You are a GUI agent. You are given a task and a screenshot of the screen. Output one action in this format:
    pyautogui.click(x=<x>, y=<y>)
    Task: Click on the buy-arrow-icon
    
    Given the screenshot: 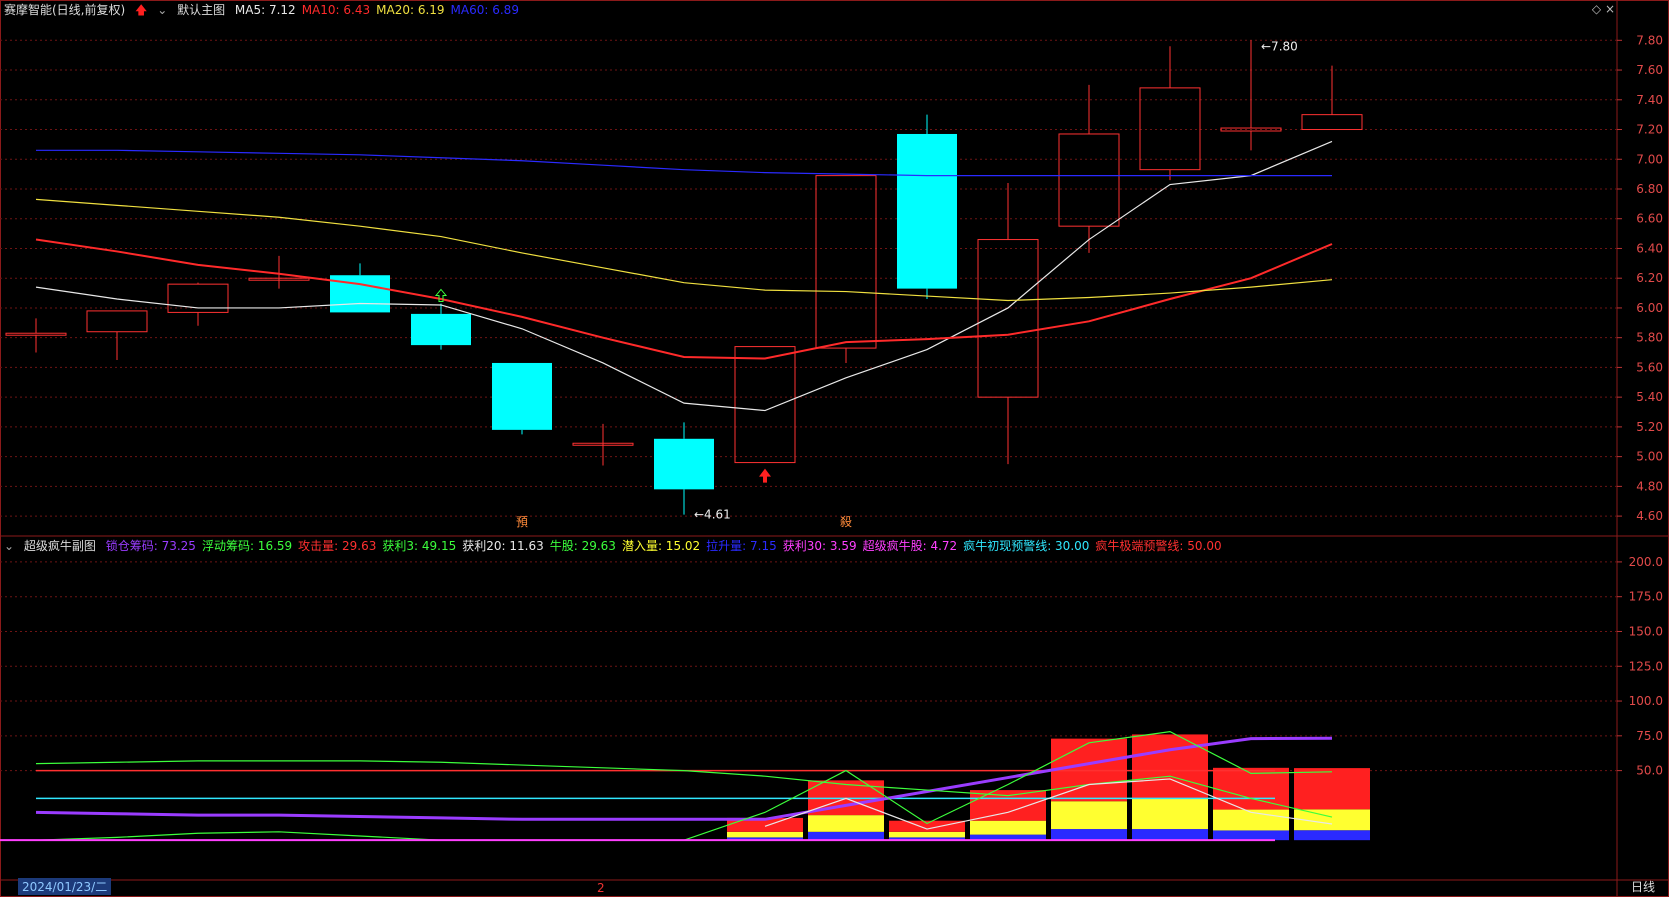 What is the action you would take?
    pyautogui.click(x=765, y=475)
    